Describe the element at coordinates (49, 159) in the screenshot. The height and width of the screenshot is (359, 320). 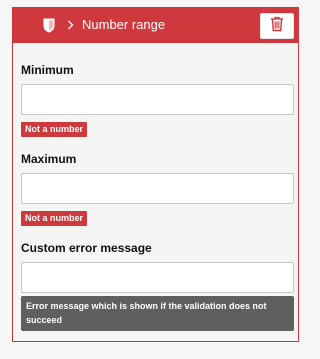
I see `maximum-label: Maximum` at that location.